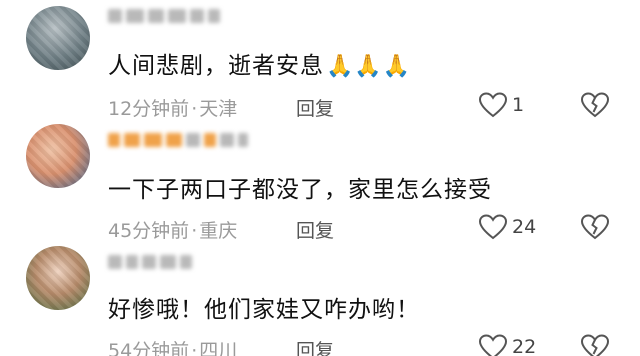 This screenshot has height=356, width=640. What do you see at coordinates (218, 231) in the screenshot?
I see `comment-location: 重庆` at bounding box center [218, 231].